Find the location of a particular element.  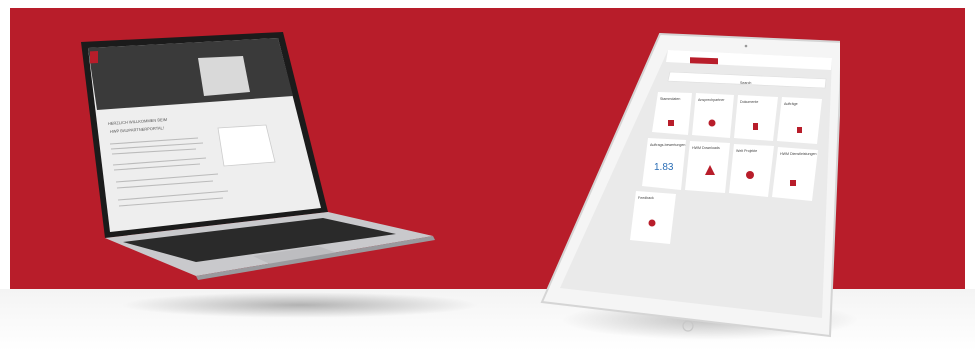

kpi-value: 1.83 is located at coordinates (664, 167).